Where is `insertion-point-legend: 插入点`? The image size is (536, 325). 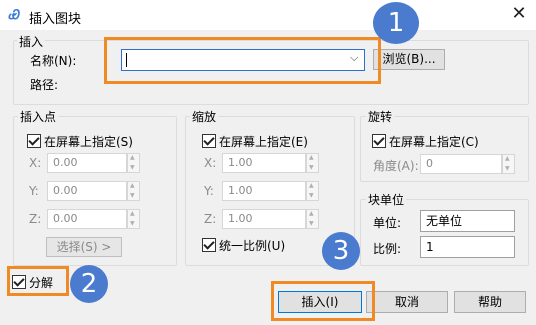 insertion-point-legend: 插入点 is located at coordinates (38, 116).